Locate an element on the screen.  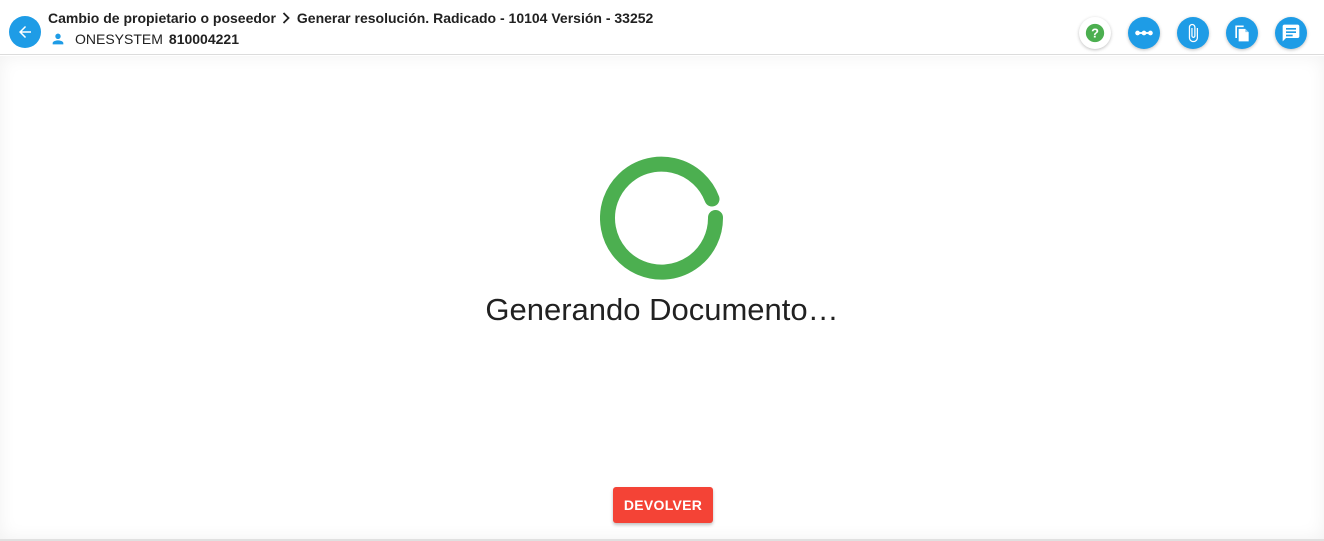
arrow-left-icon is located at coordinates (25, 32).